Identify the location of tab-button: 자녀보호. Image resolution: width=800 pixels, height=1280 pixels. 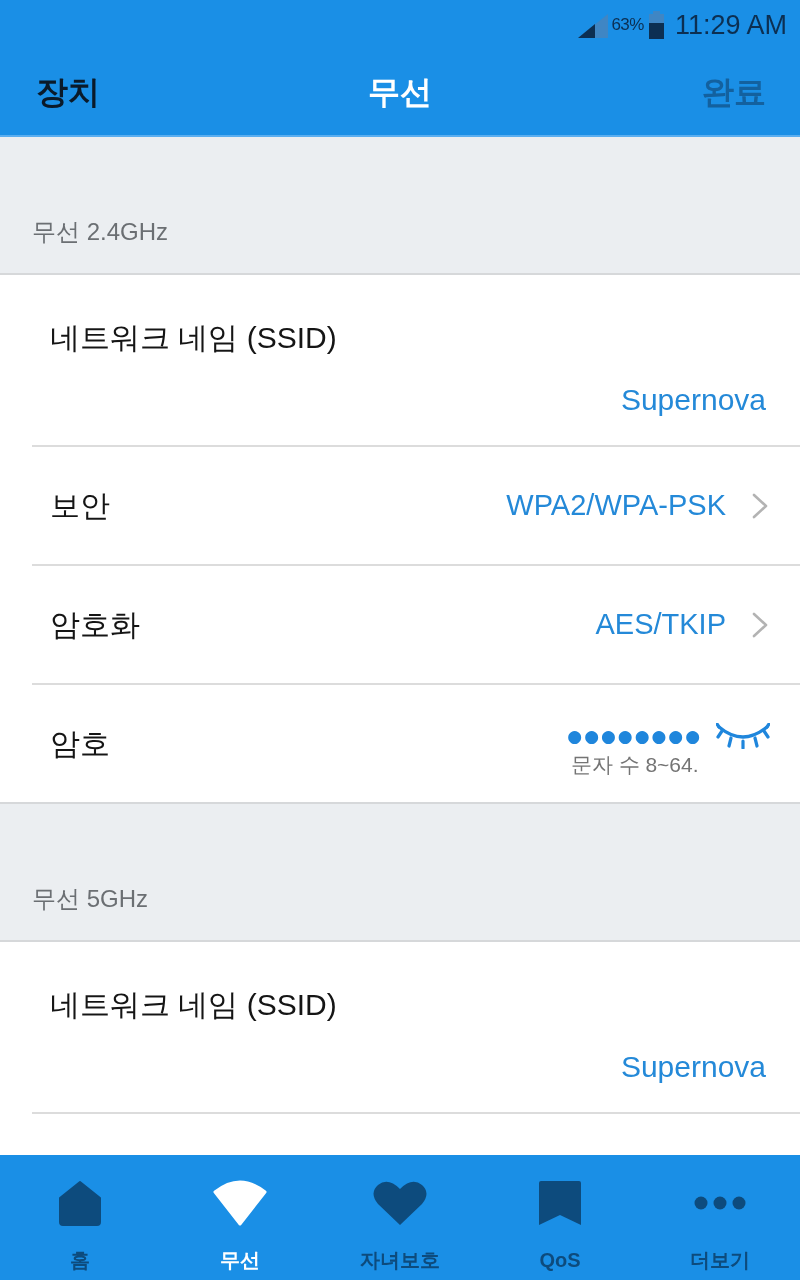
(400, 1217).